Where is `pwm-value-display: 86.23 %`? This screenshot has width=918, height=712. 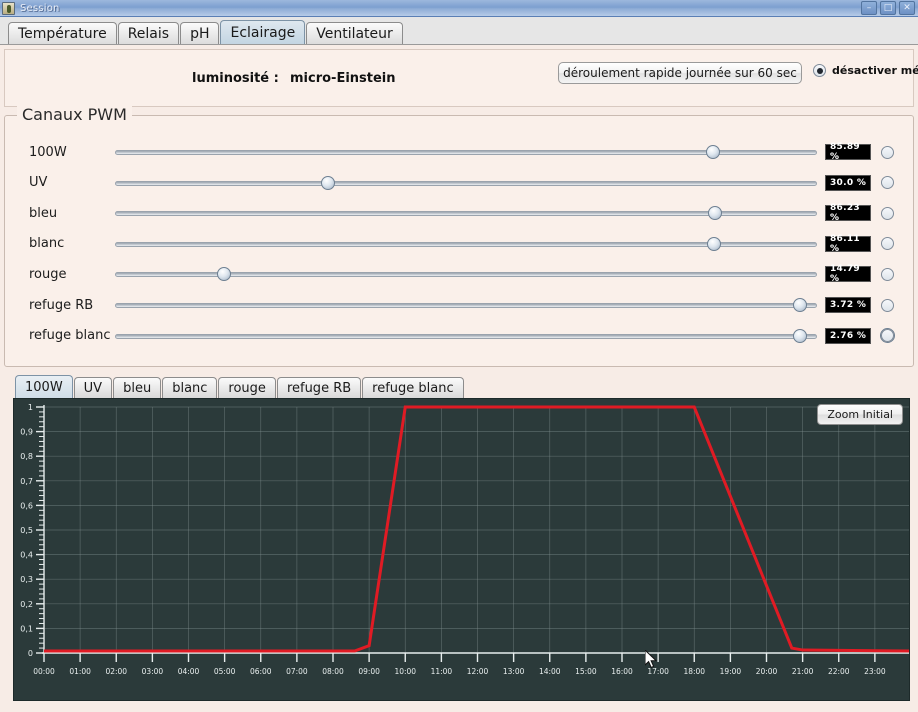 pwm-value-display: 86.23 % is located at coordinates (848, 213).